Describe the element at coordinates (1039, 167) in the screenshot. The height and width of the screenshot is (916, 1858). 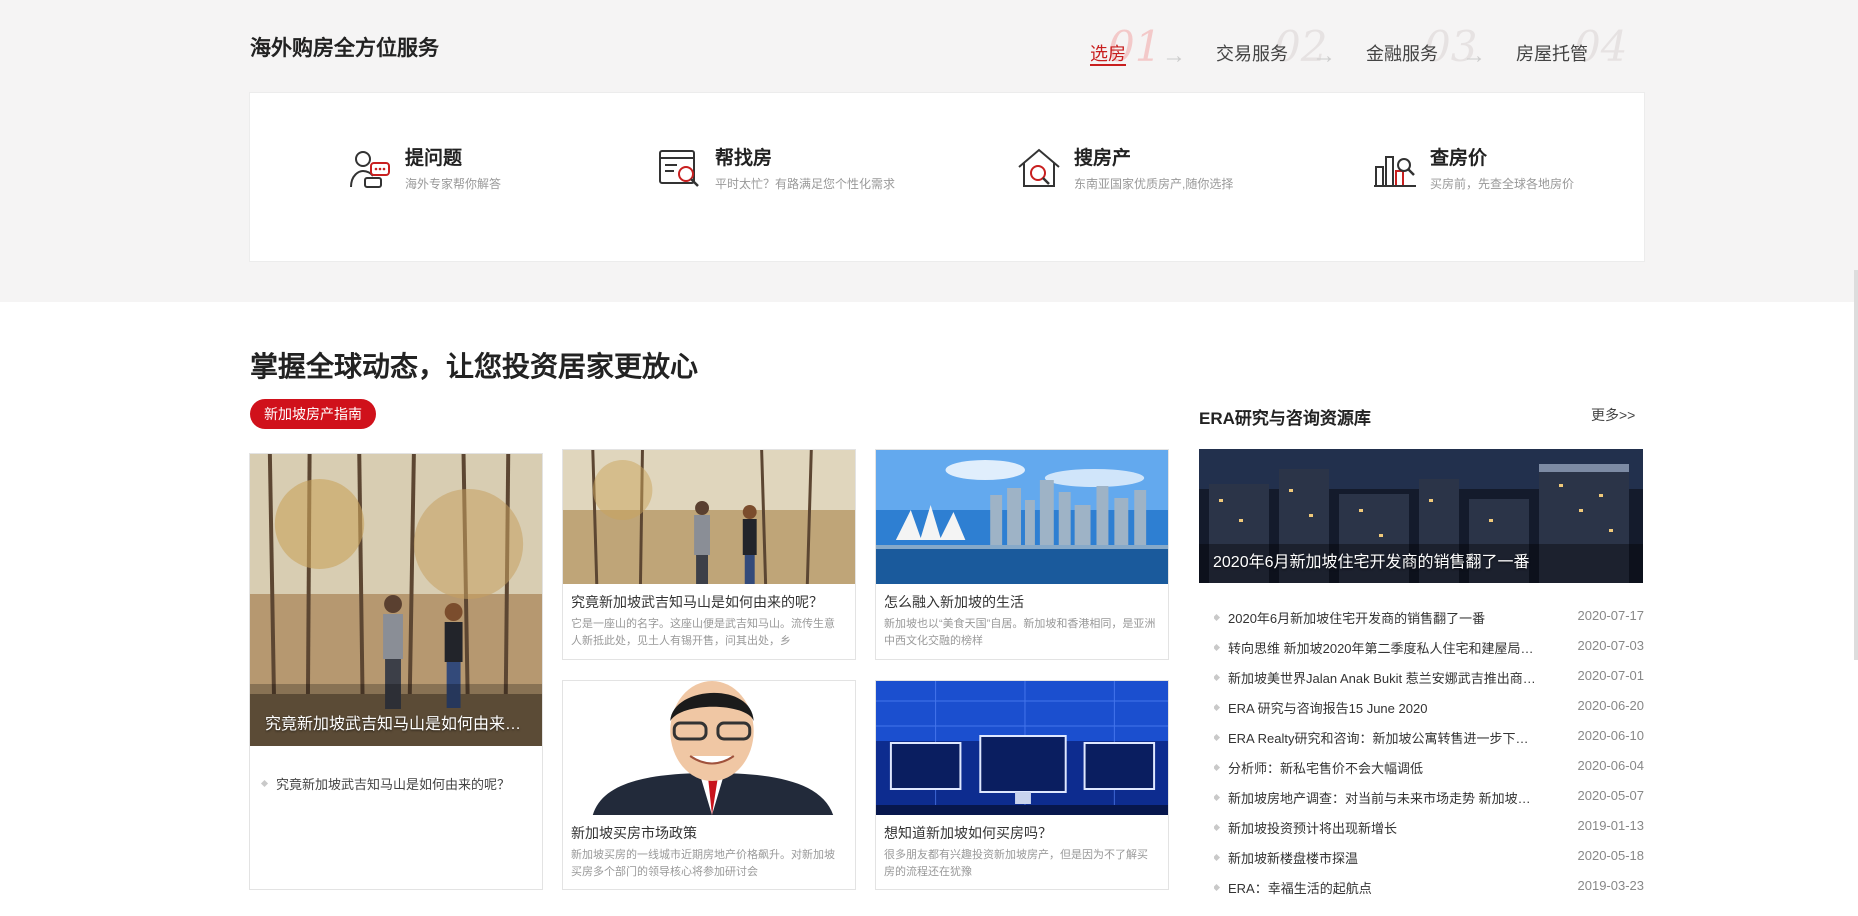
I see `house-search-icon` at that location.